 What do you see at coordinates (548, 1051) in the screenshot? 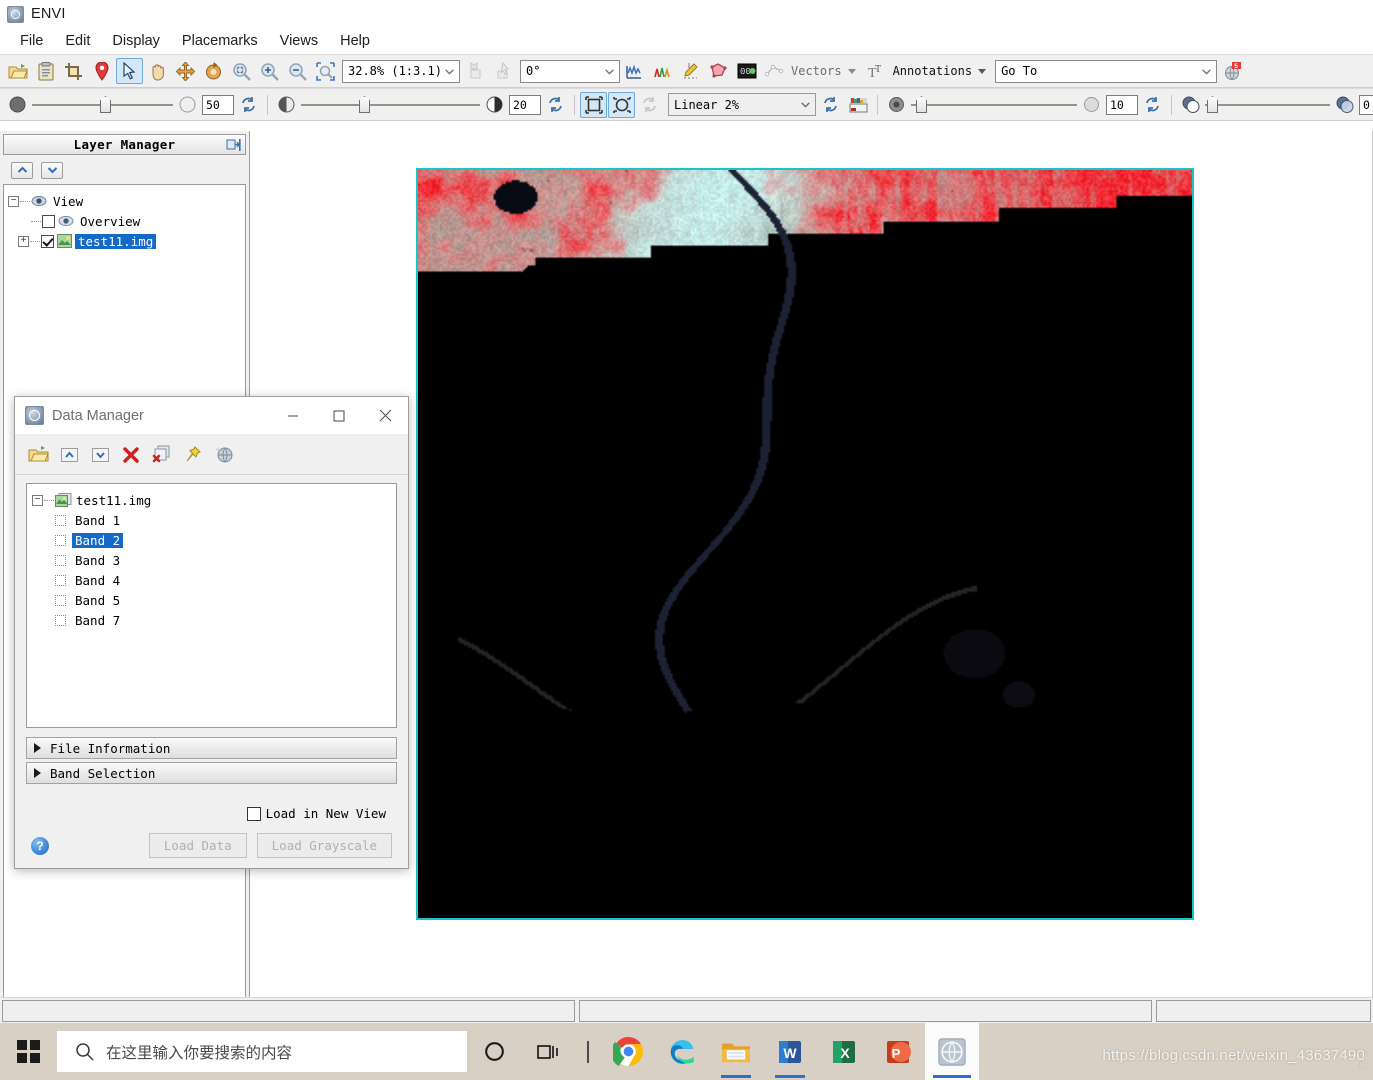
I see `task-view-icon` at bounding box center [548, 1051].